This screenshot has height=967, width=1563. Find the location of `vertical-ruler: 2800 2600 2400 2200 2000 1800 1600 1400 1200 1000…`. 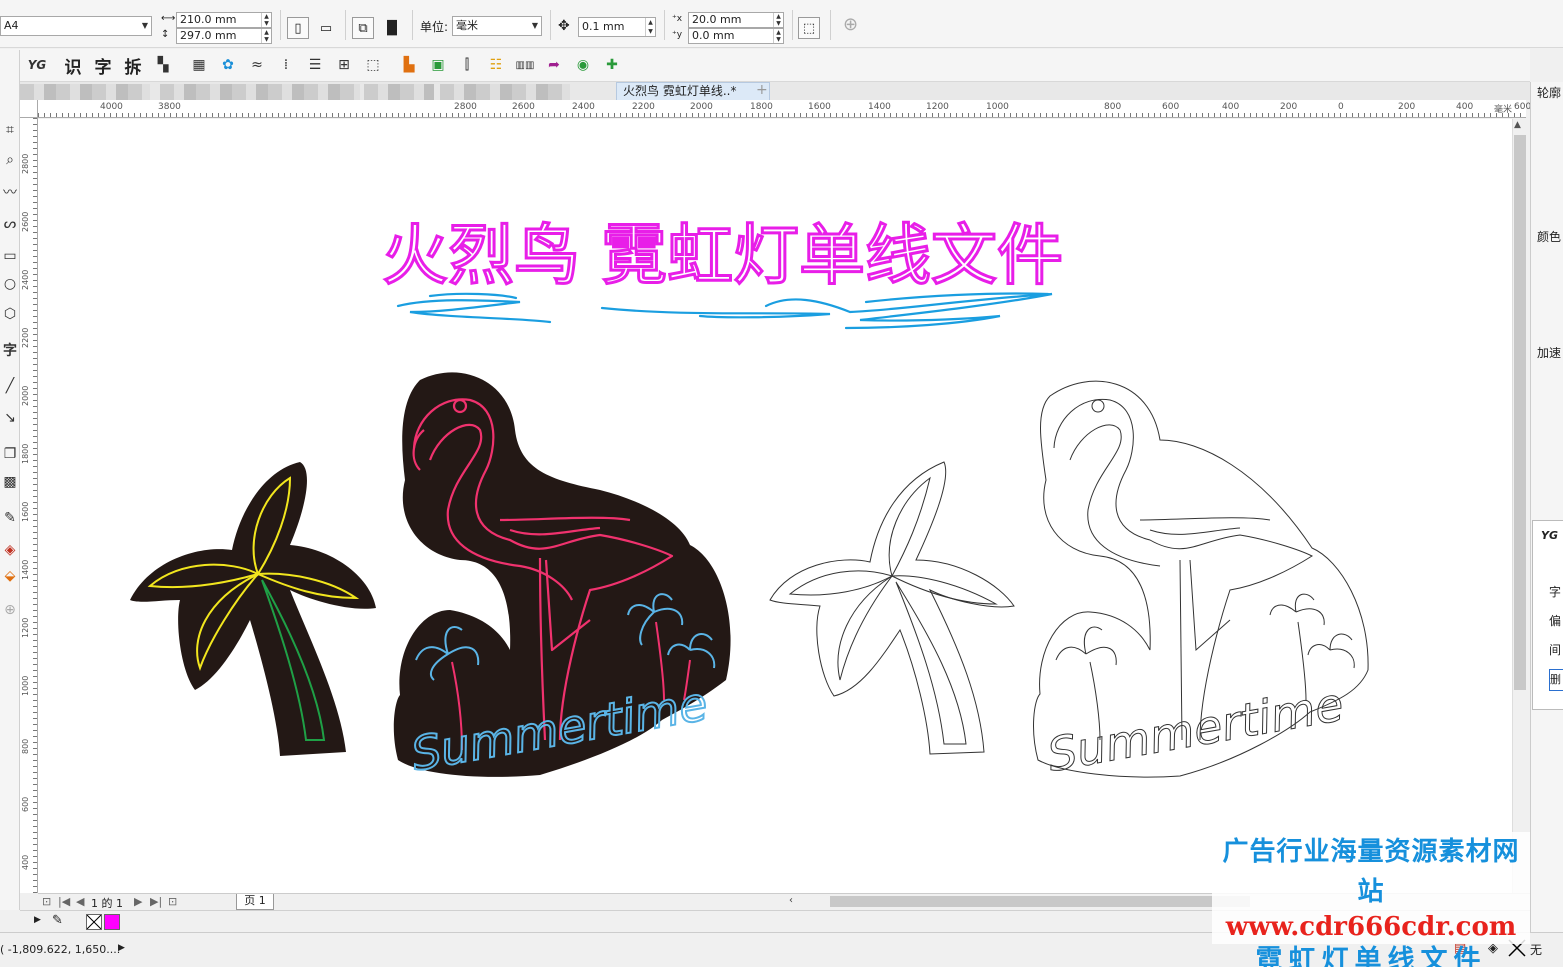

vertical-ruler: 2800 2600 2400 2200 2000 1800 1600 1400 1200 1000… is located at coordinates (29, 505).